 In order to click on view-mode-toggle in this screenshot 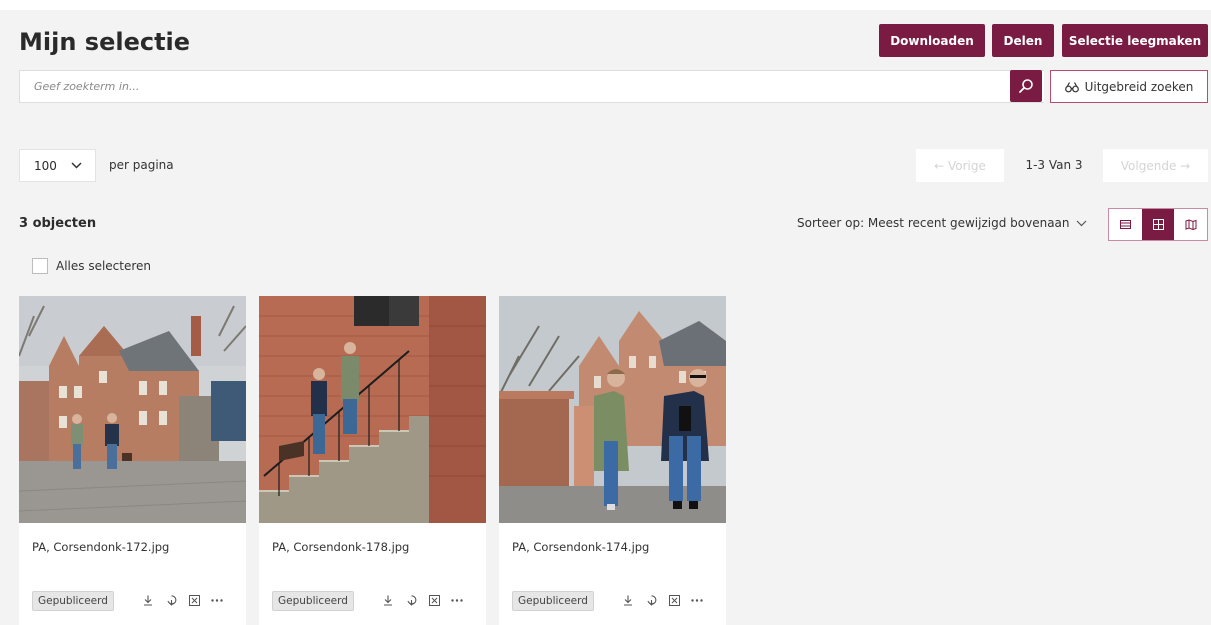, I will do `click(1158, 224)`.